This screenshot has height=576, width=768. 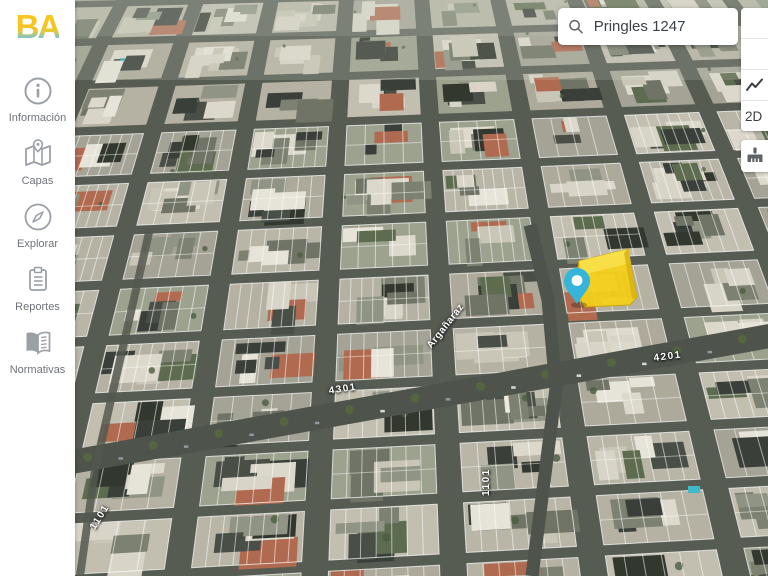 What do you see at coordinates (37, 118) in the screenshot?
I see `sidebar-item-label: Información` at bounding box center [37, 118].